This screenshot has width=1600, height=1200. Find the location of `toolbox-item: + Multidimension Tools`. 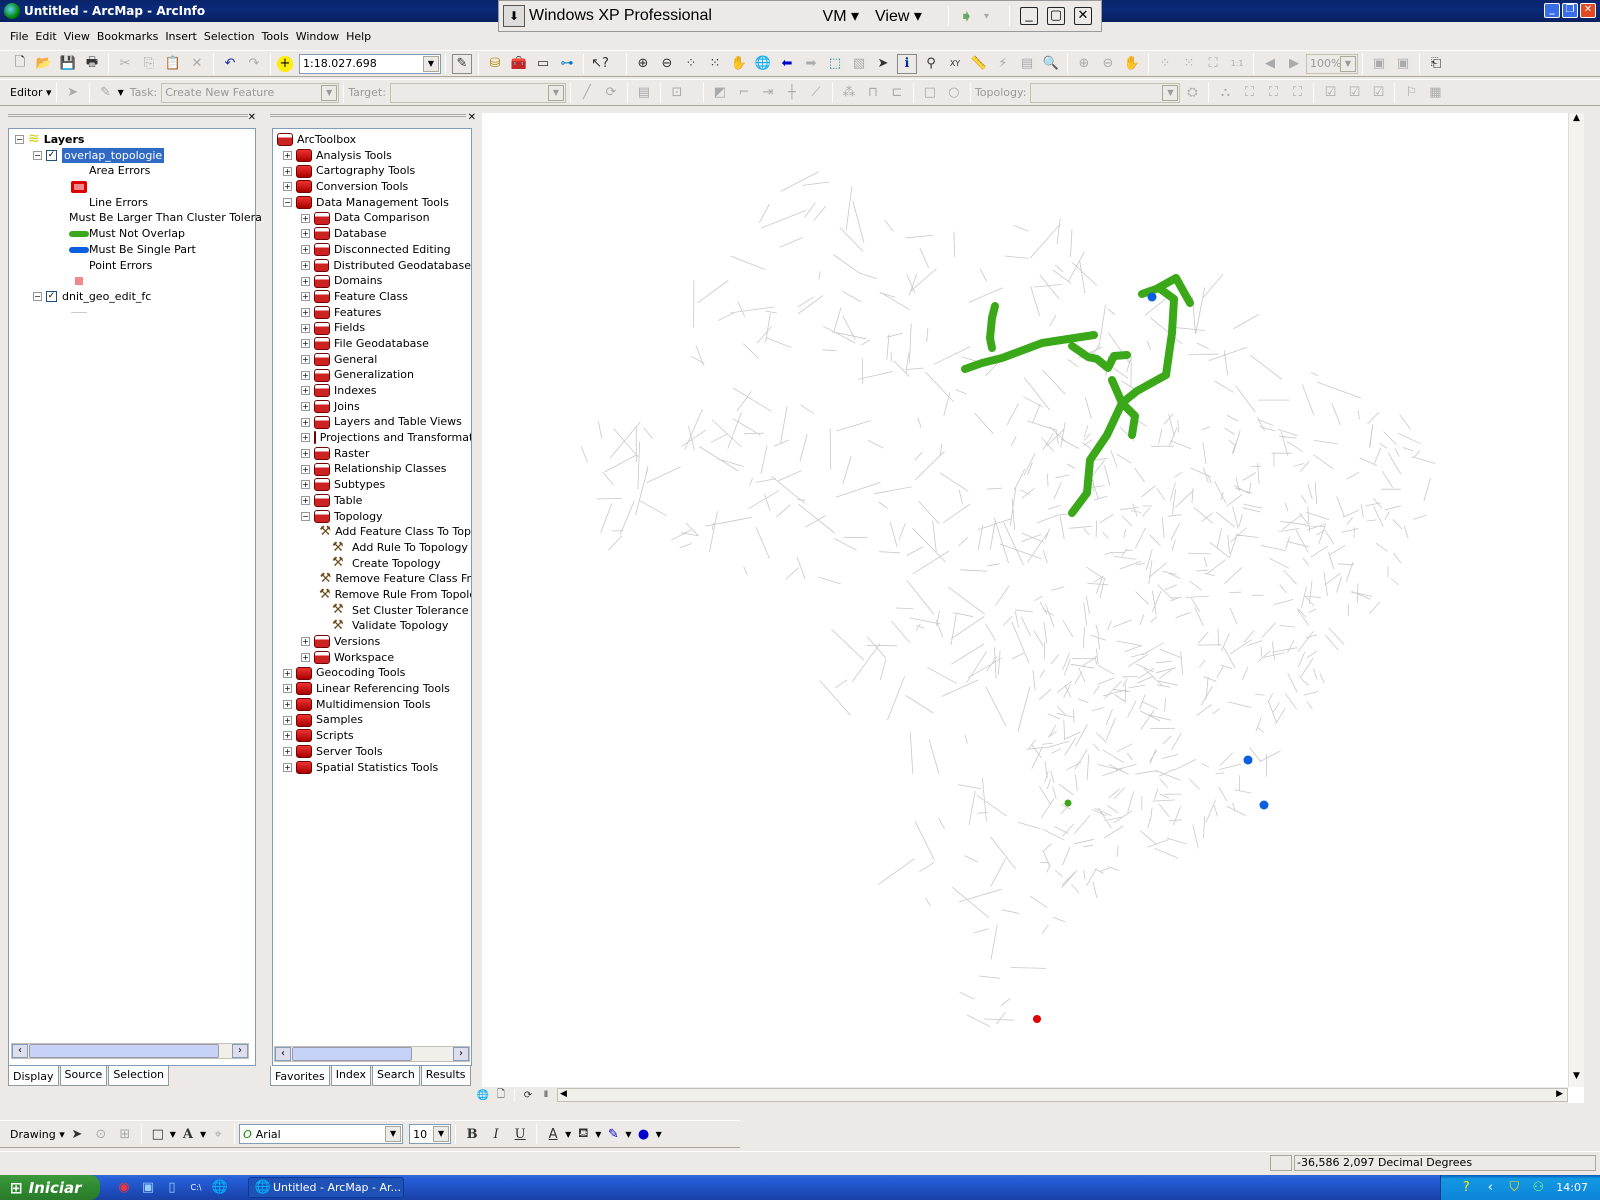

toolbox-item: + Multidimension Tools is located at coordinates (374, 705).